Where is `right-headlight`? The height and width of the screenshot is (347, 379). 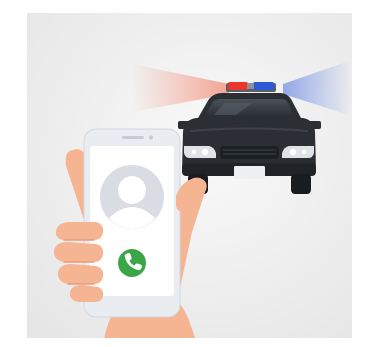 right-headlight is located at coordinates (298, 152).